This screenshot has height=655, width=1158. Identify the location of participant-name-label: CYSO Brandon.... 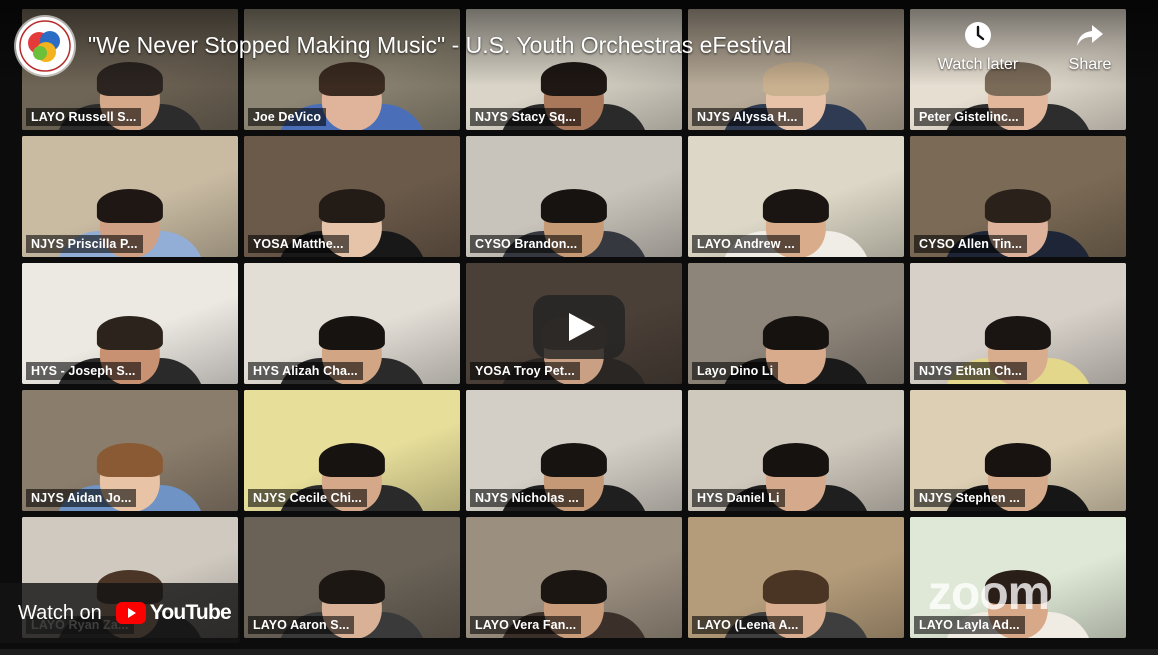
(526, 244).